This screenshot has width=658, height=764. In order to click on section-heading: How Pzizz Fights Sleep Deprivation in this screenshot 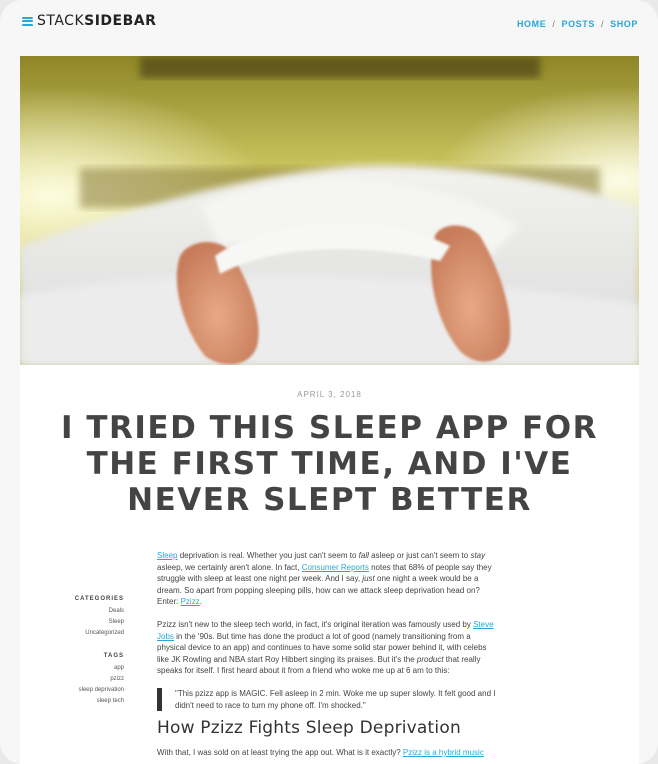, I will do `click(309, 728)`.